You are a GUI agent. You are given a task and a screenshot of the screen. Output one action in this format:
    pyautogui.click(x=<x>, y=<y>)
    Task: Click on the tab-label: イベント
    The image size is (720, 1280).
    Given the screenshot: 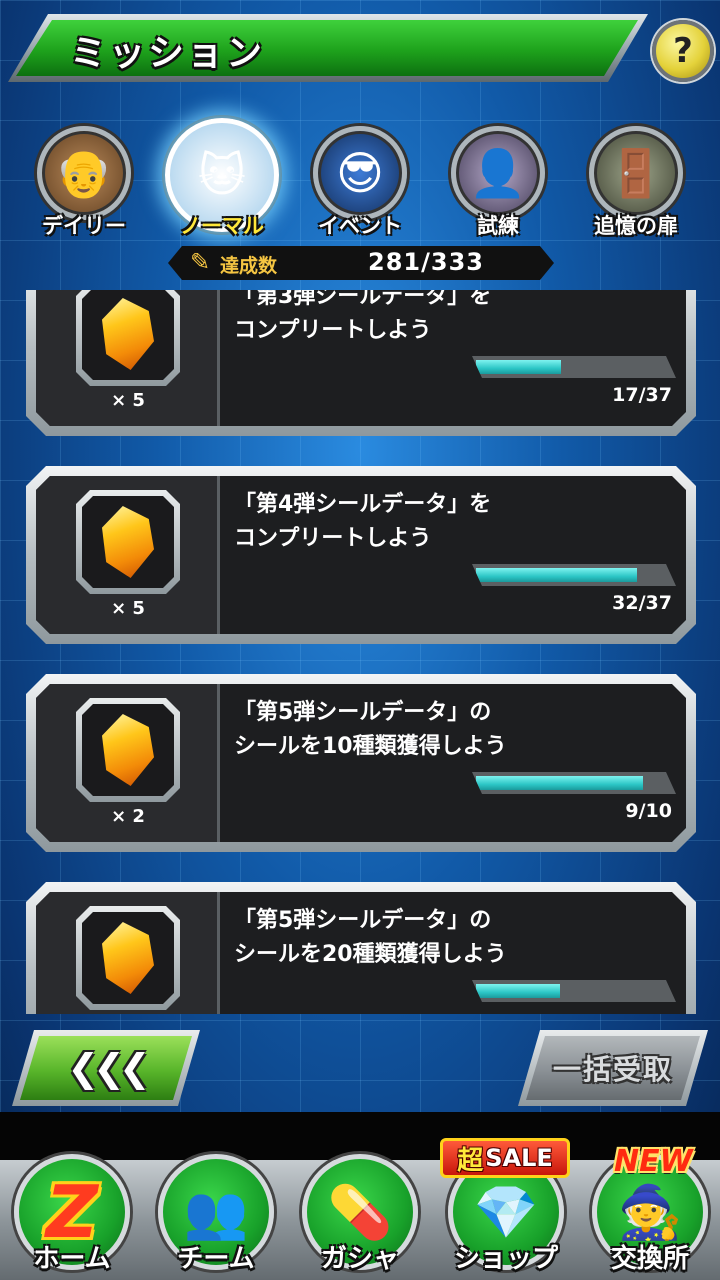 What is the action you would take?
    pyautogui.click(x=360, y=226)
    